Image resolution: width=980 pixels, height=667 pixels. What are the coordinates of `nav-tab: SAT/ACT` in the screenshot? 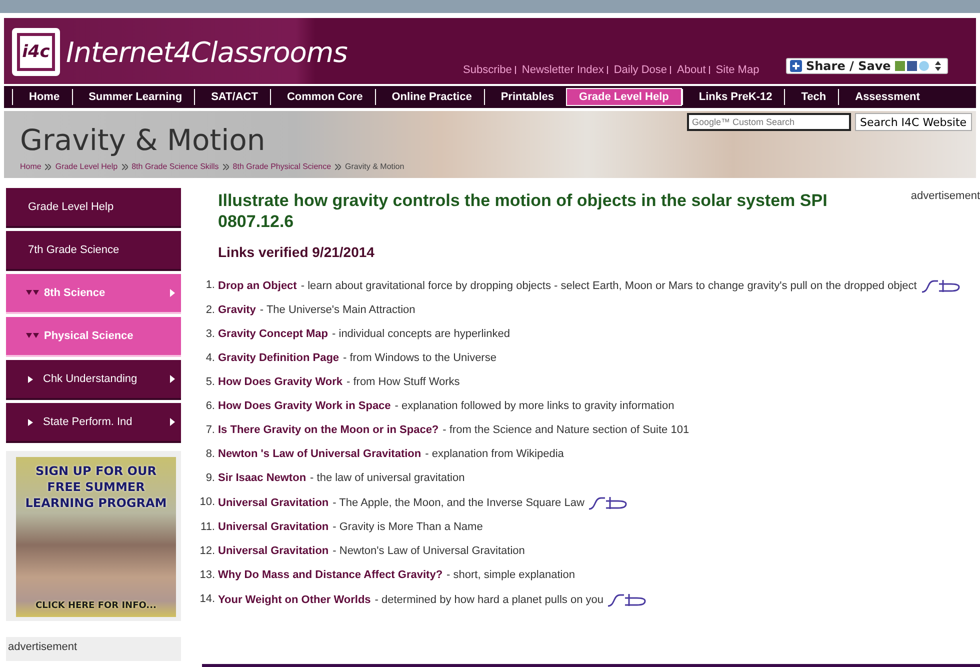 It's located at (232, 97).